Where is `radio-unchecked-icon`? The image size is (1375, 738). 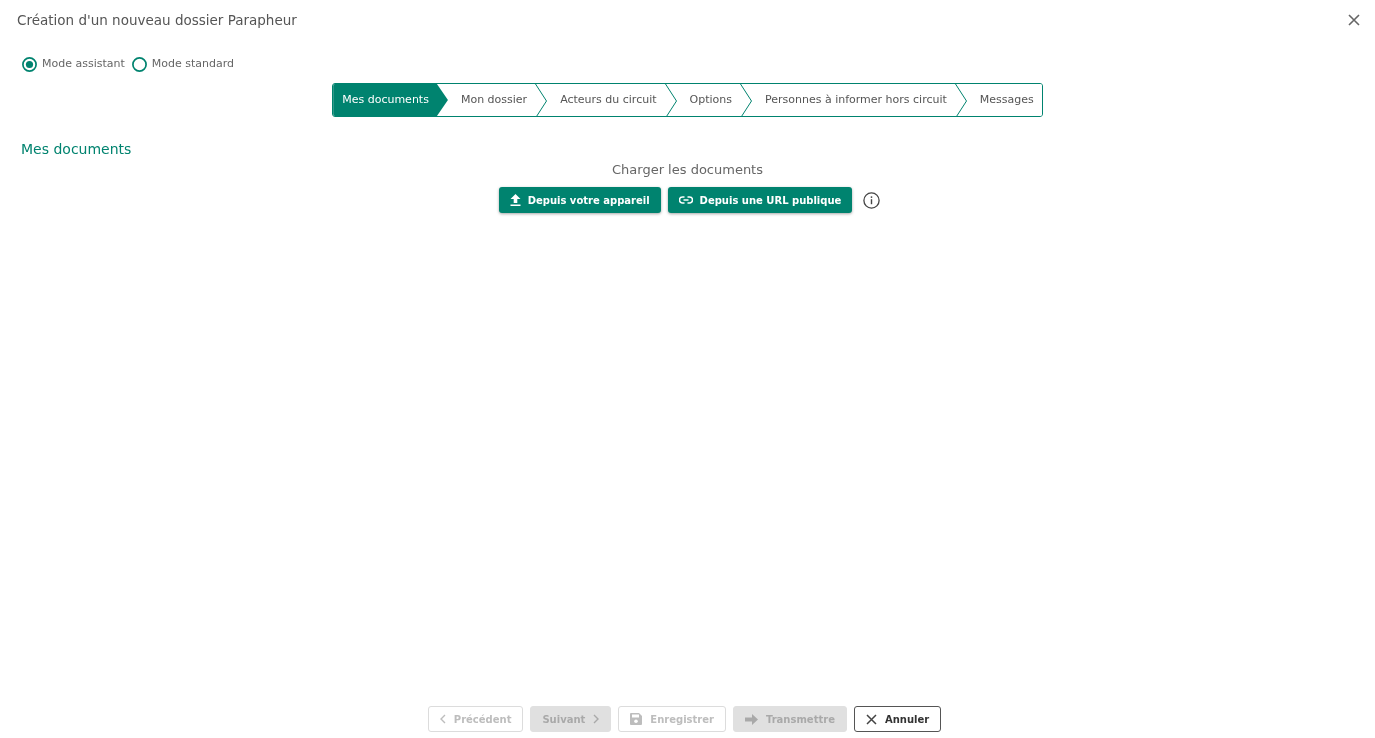
radio-unchecked-icon is located at coordinates (139, 64).